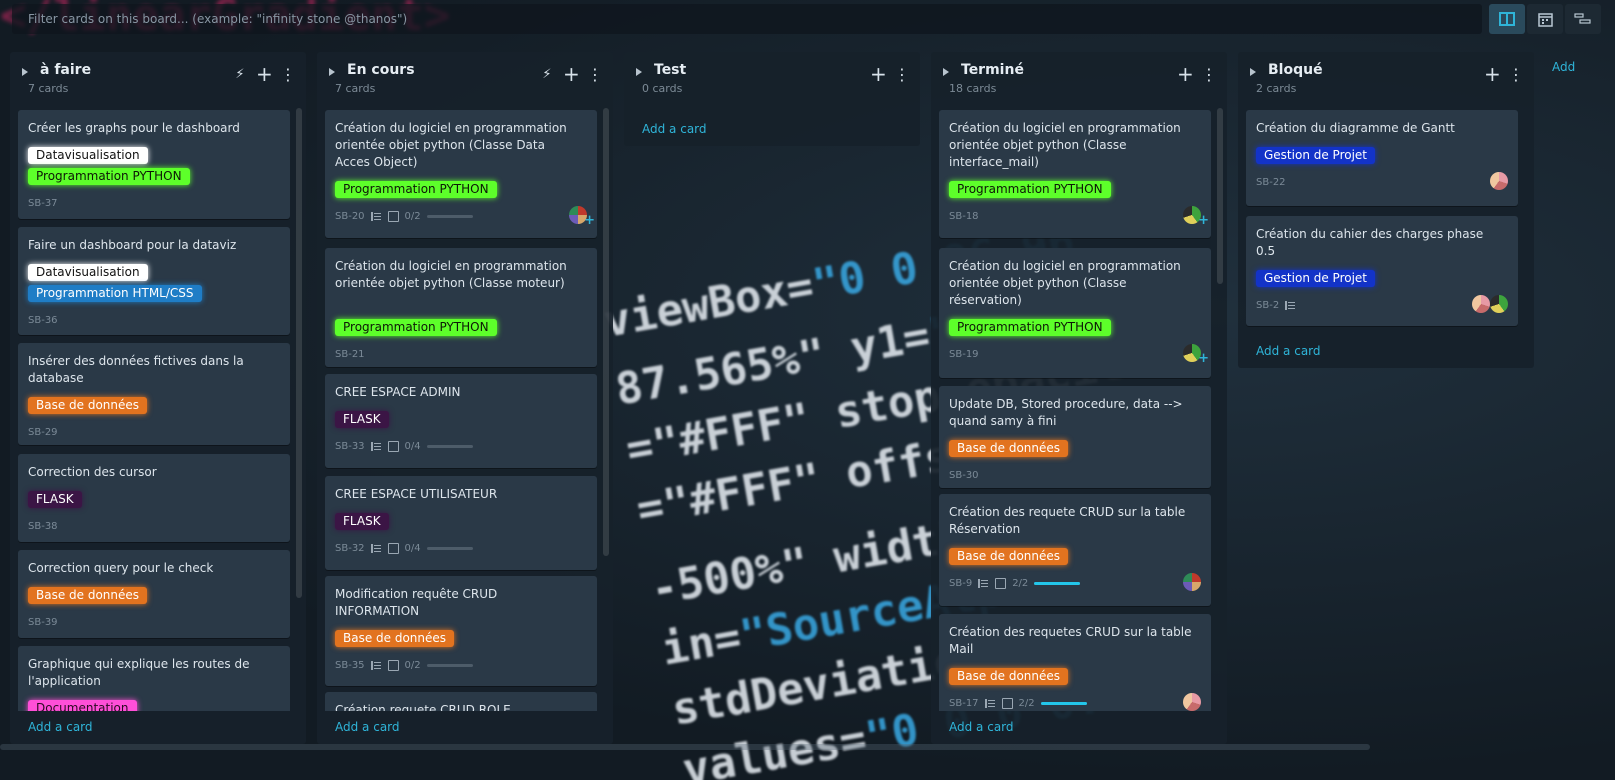 This screenshot has width=1615, height=780. What do you see at coordinates (1295, 70) in the screenshot?
I see `list-title: Bloqué` at bounding box center [1295, 70].